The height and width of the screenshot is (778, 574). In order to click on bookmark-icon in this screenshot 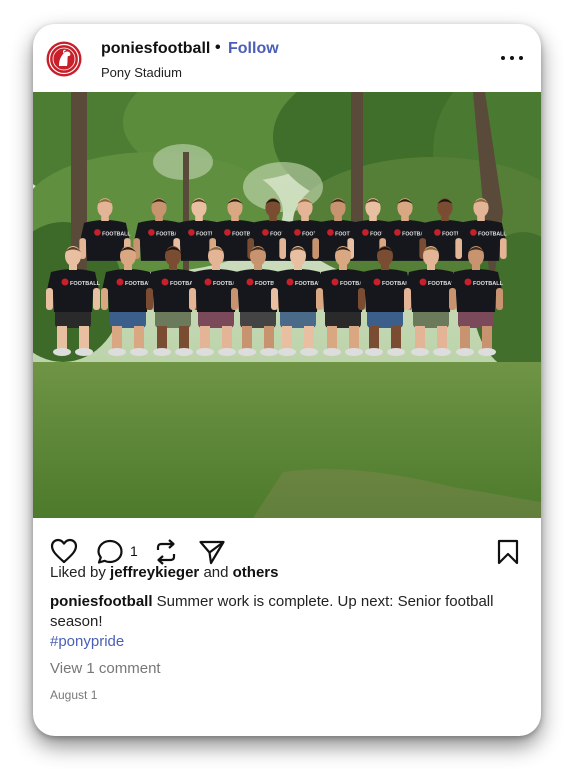, I will do `click(508, 552)`.